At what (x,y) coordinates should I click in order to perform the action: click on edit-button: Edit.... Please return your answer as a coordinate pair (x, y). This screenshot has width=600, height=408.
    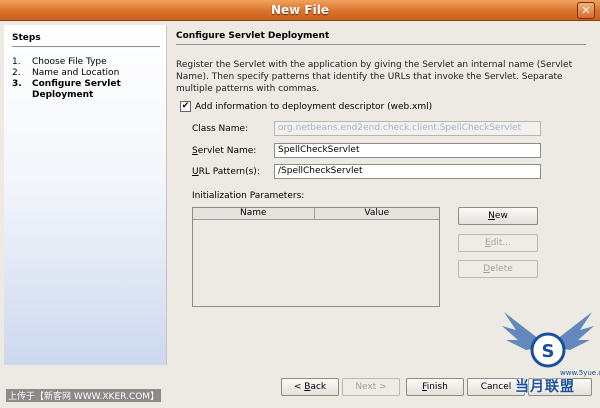
    Looking at the image, I should click on (498, 243).